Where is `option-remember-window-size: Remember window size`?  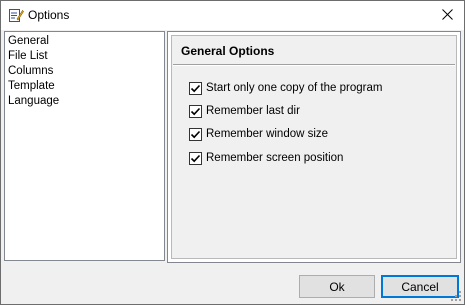
option-remember-window-size: Remember window size is located at coordinates (258, 134).